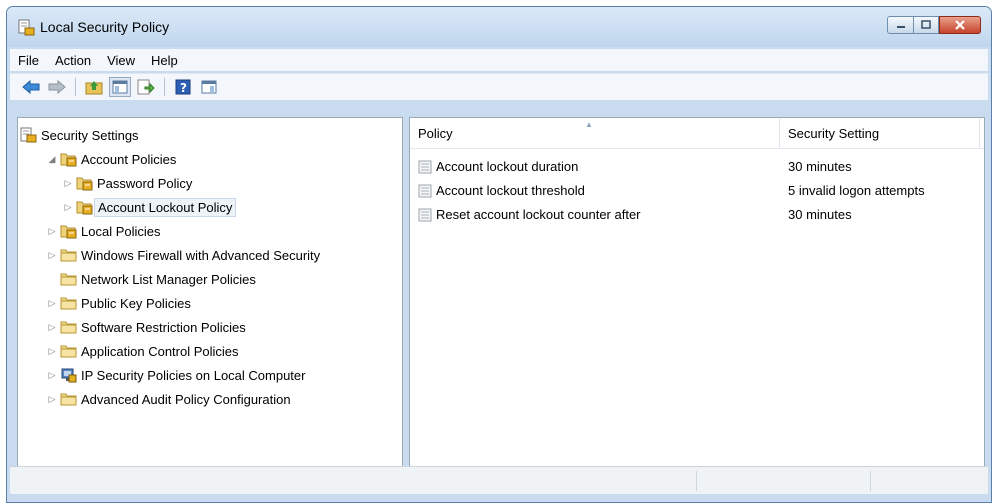 The height and width of the screenshot is (504, 993). I want to click on tree-item-label: Software Restriction Policies, so click(163, 327).